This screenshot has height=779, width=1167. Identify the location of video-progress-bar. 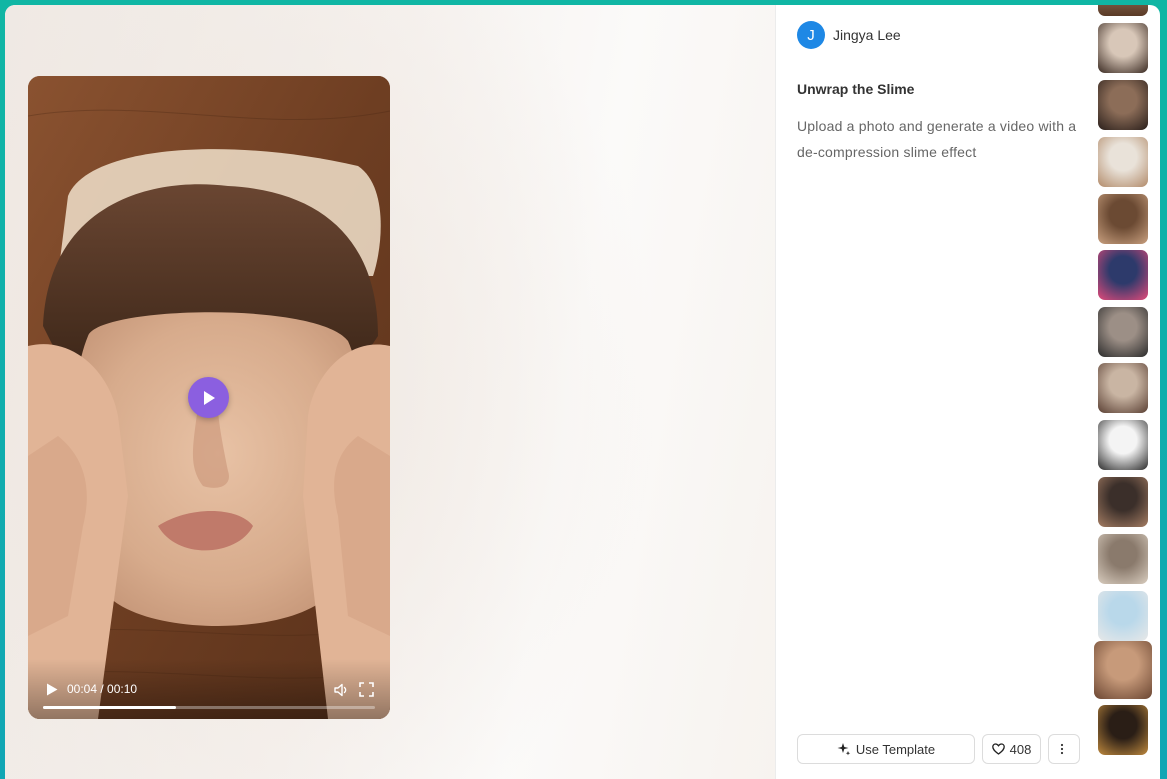
(209, 707).